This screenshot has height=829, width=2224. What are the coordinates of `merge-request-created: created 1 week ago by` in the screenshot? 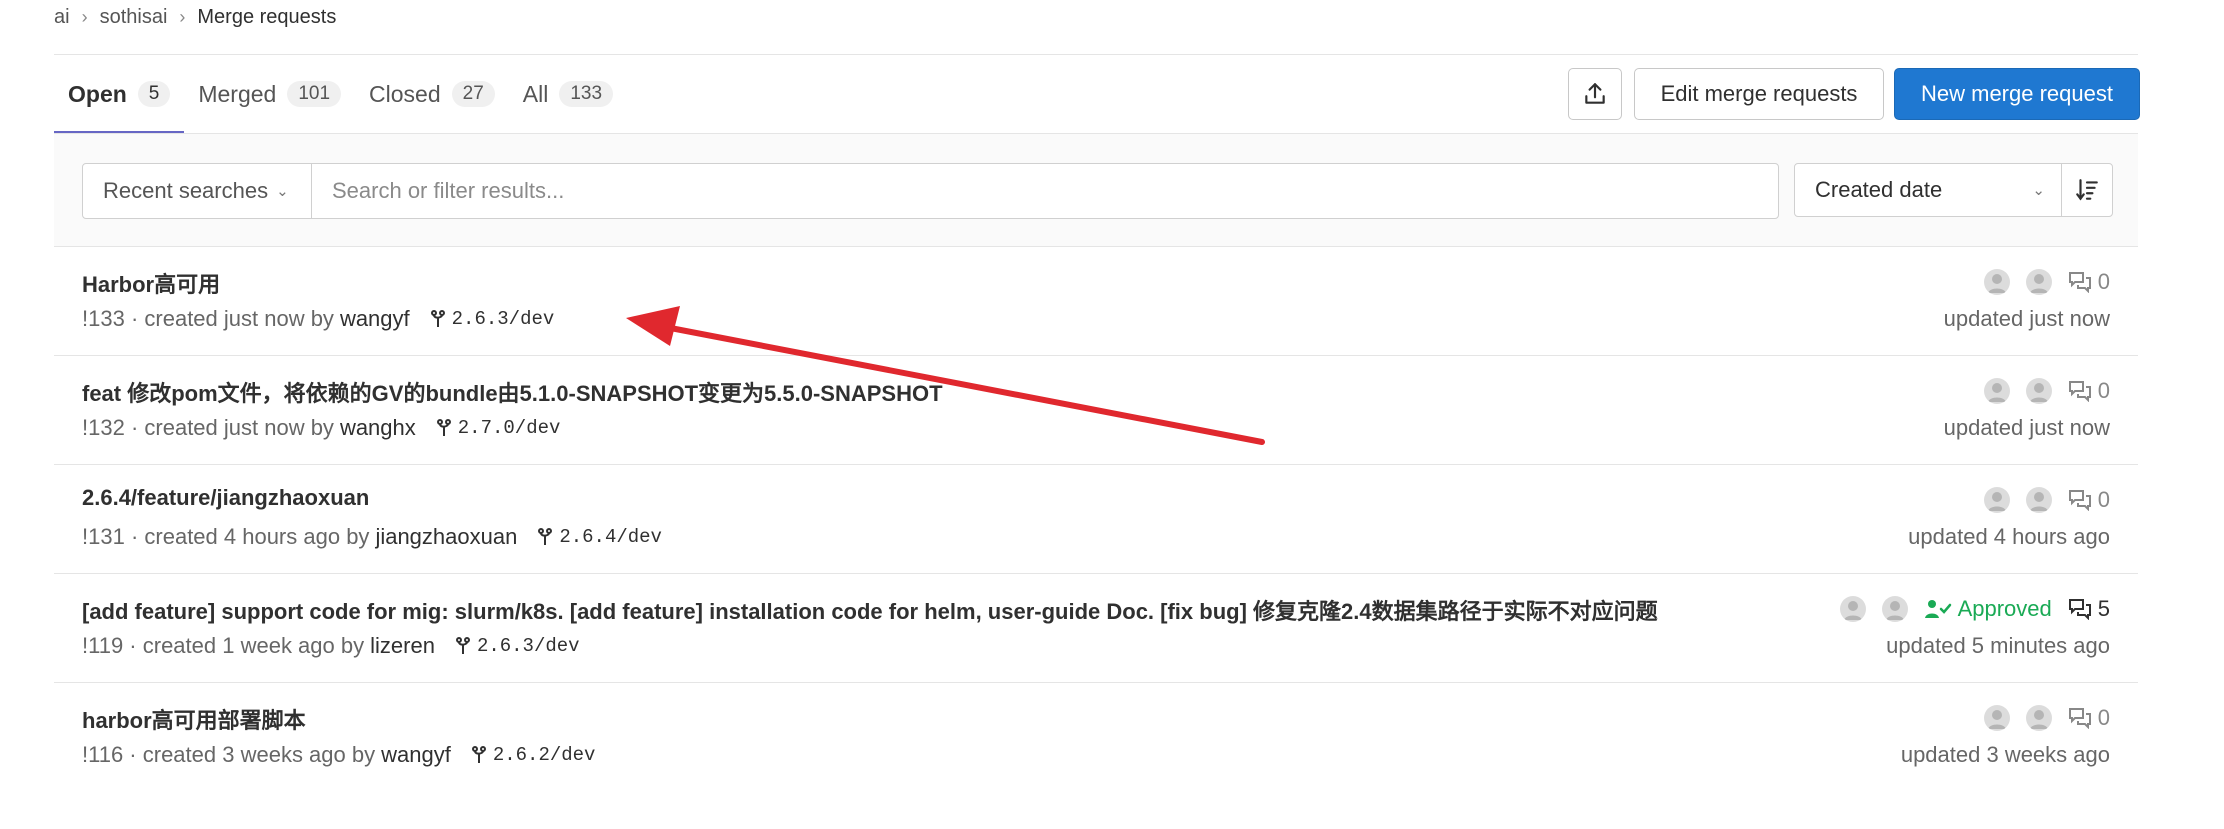 It's located at (253, 645).